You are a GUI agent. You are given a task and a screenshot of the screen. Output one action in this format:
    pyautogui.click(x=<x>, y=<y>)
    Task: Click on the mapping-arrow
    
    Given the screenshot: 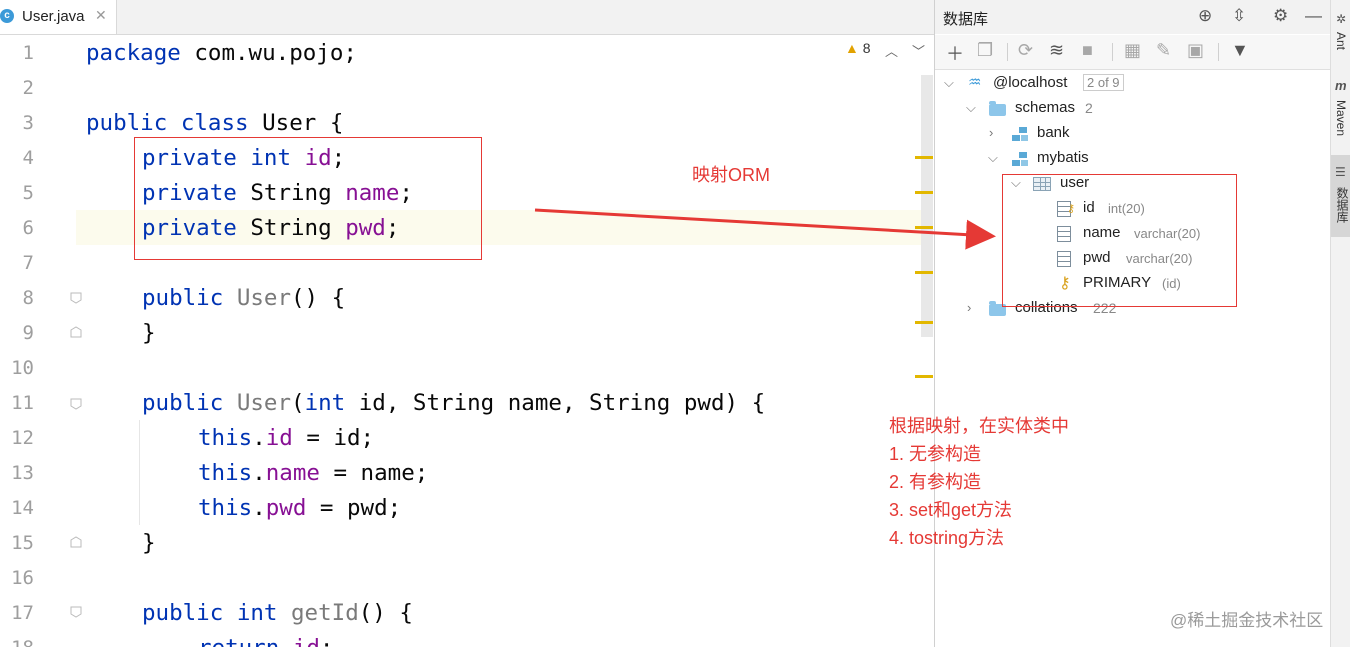 What is the action you would take?
    pyautogui.click(x=765, y=229)
    